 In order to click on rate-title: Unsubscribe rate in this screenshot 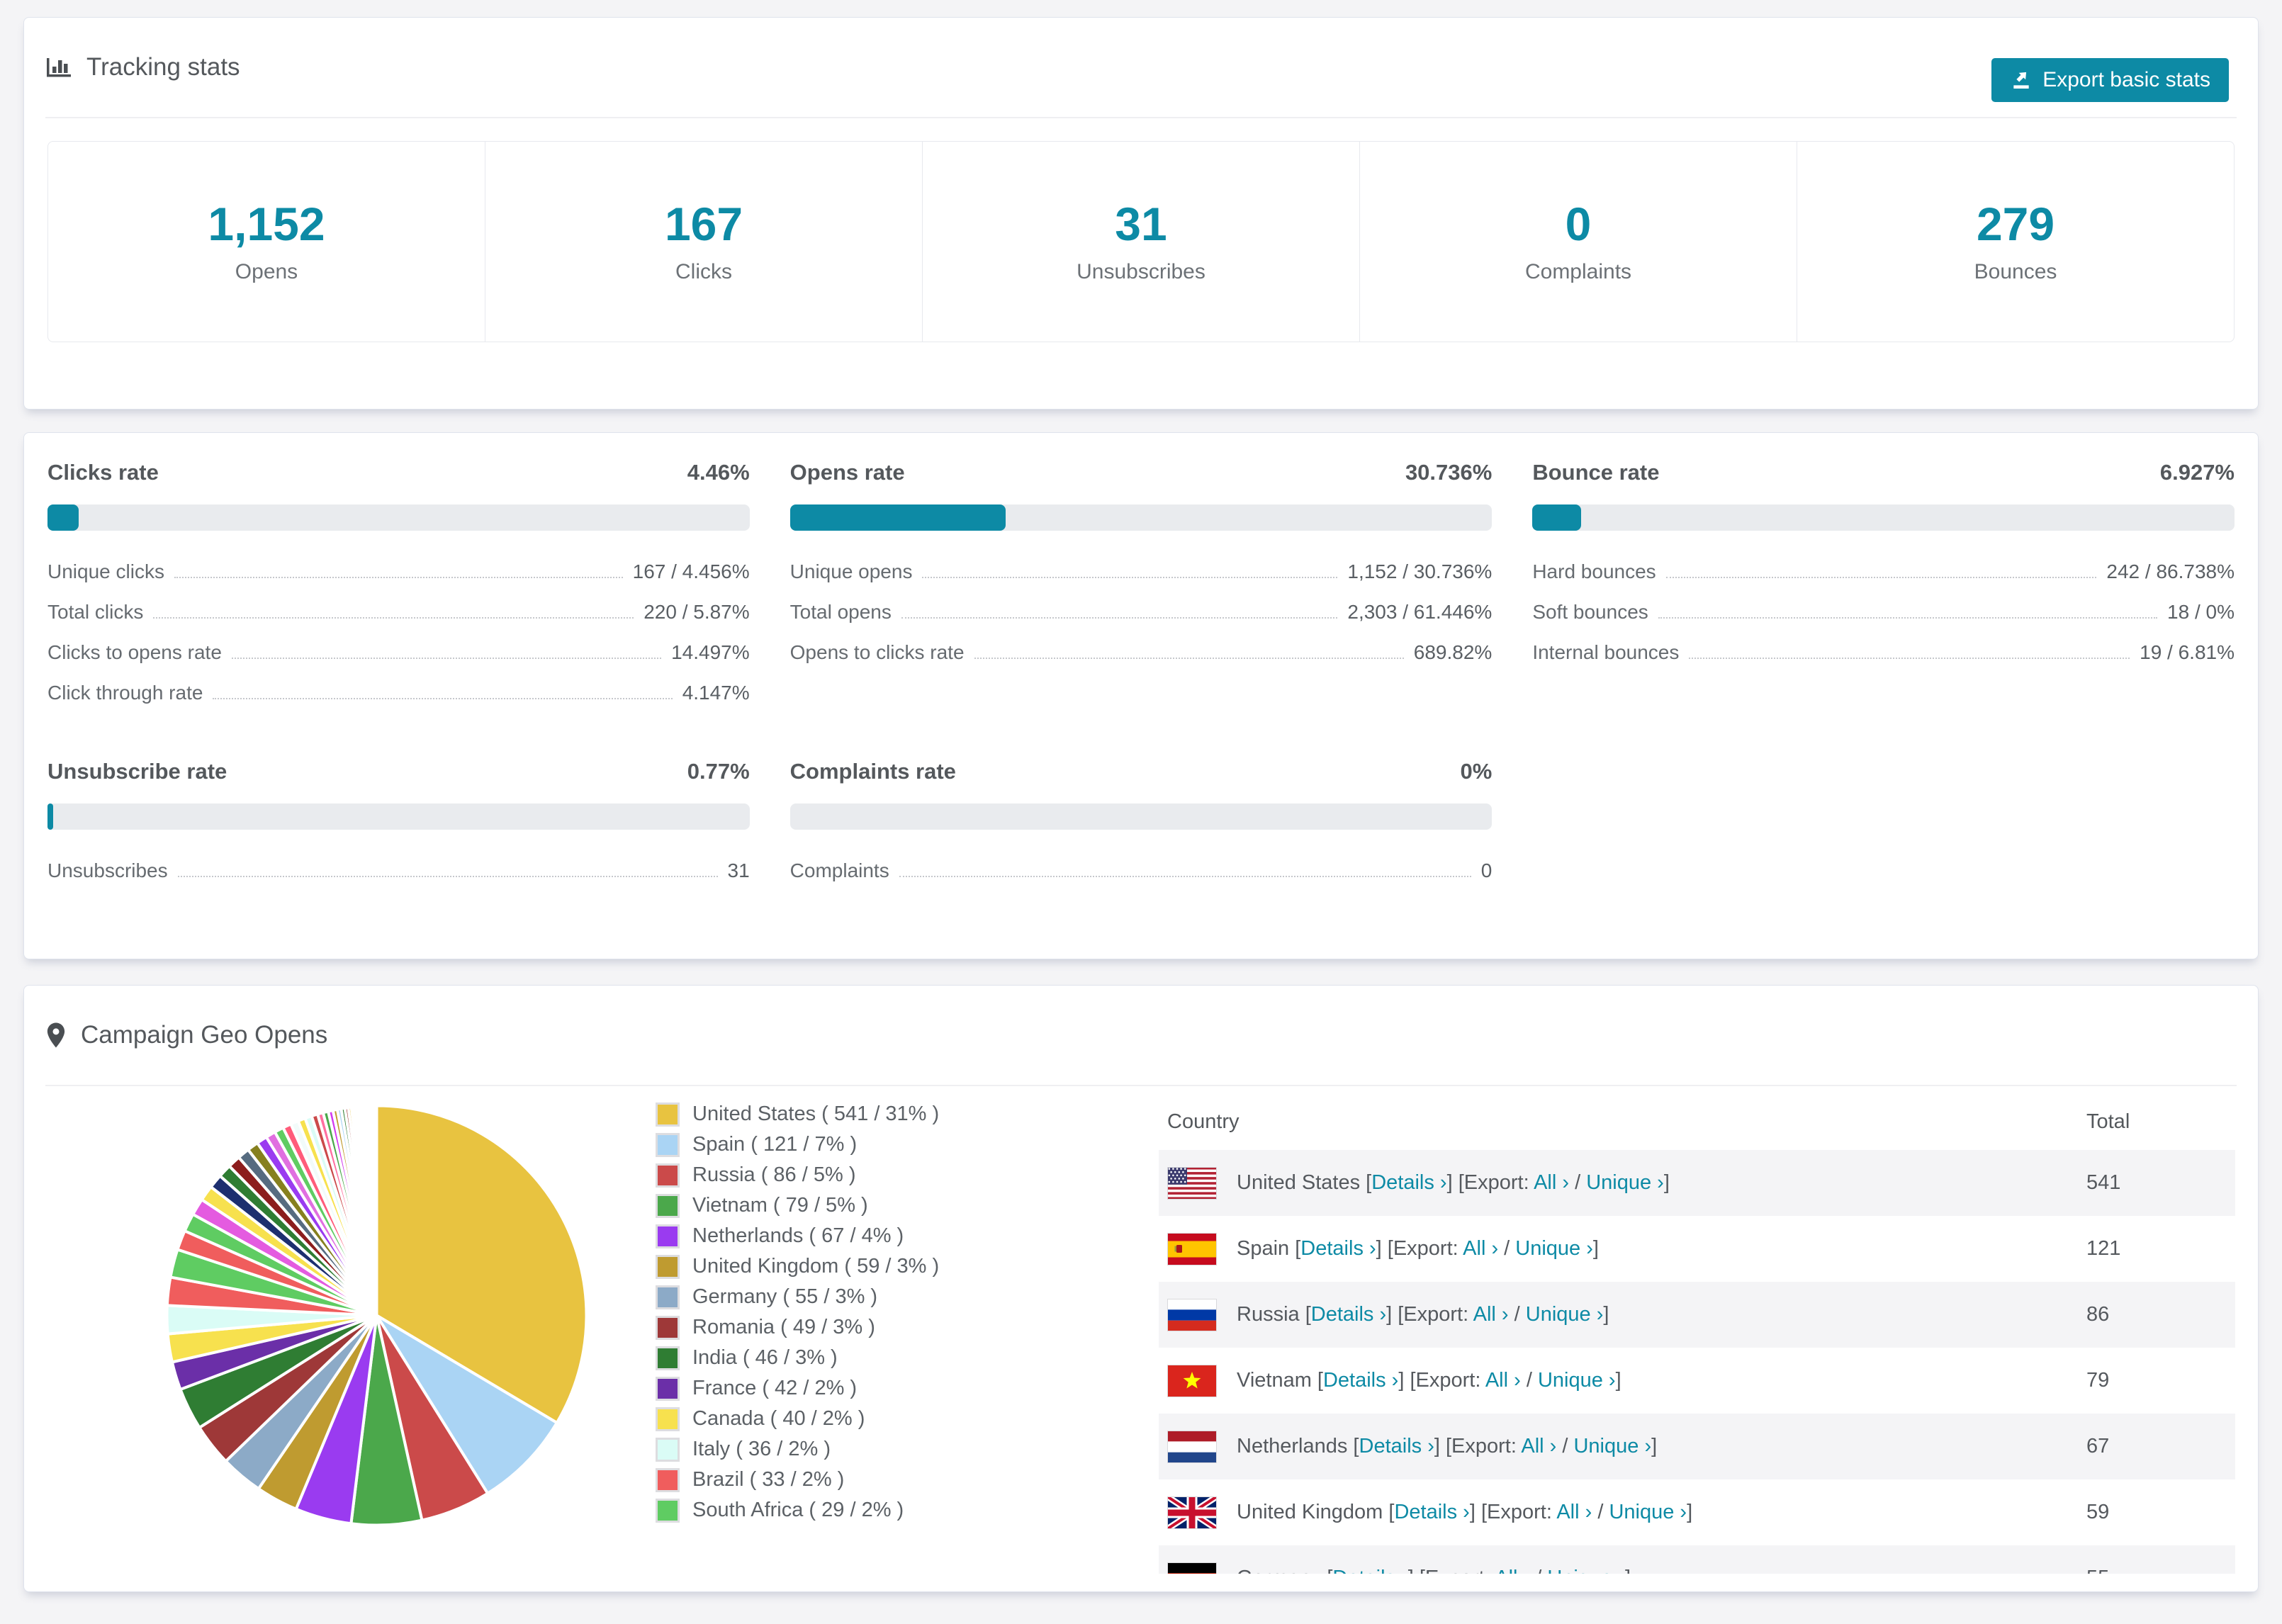, I will do `click(137, 772)`.